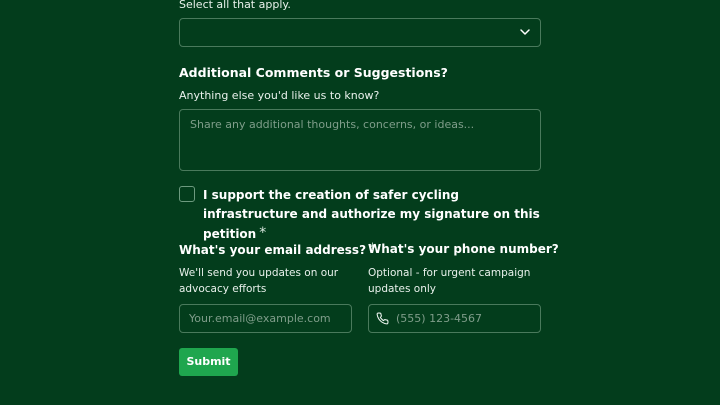 This screenshot has height=405, width=720. Describe the element at coordinates (208, 362) in the screenshot. I see `submit-button: Submit` at that location.